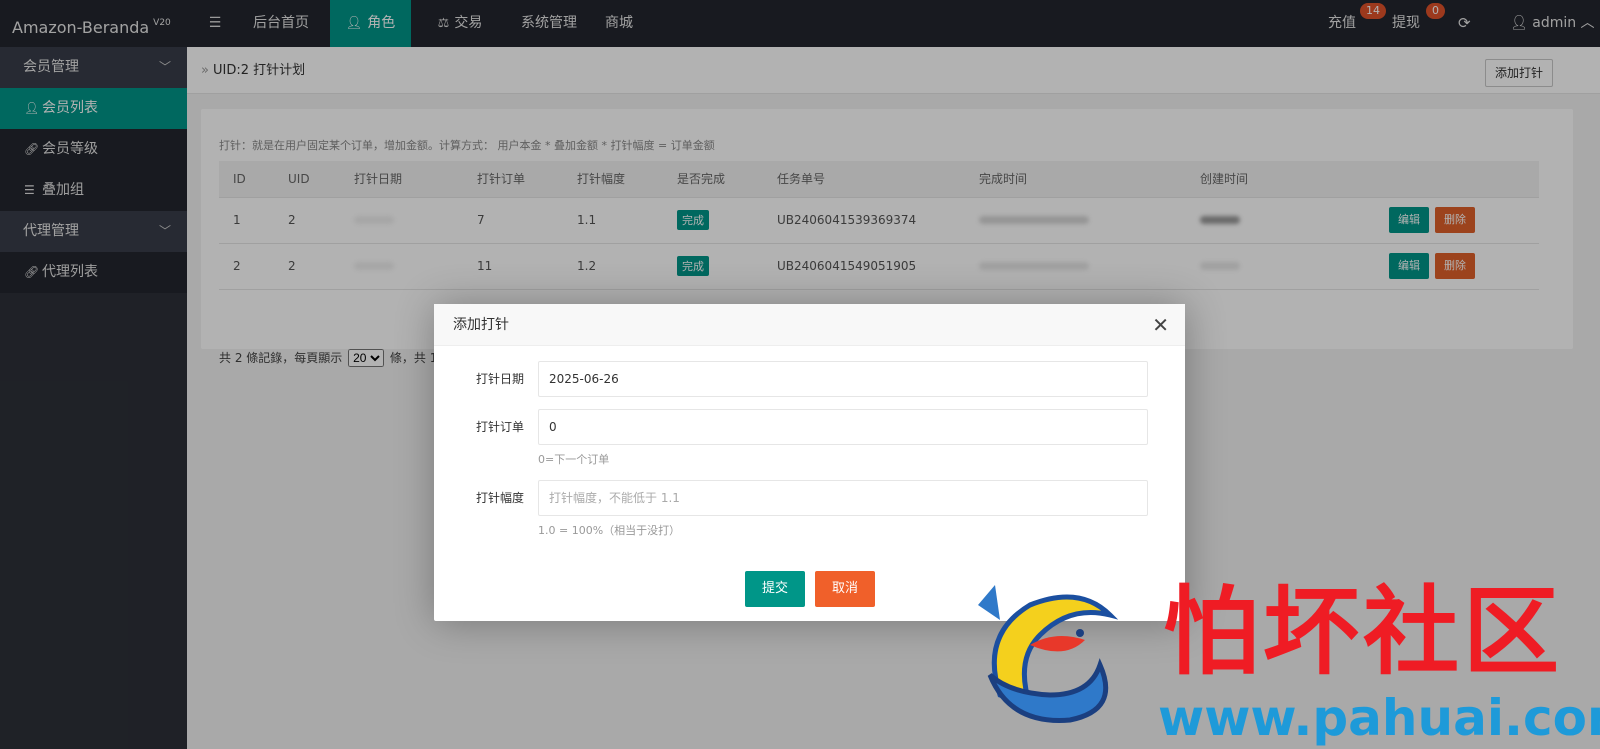 The image size is (1600, 749). I want to click on order-help: 0=下一个订单, so click(574, 459).